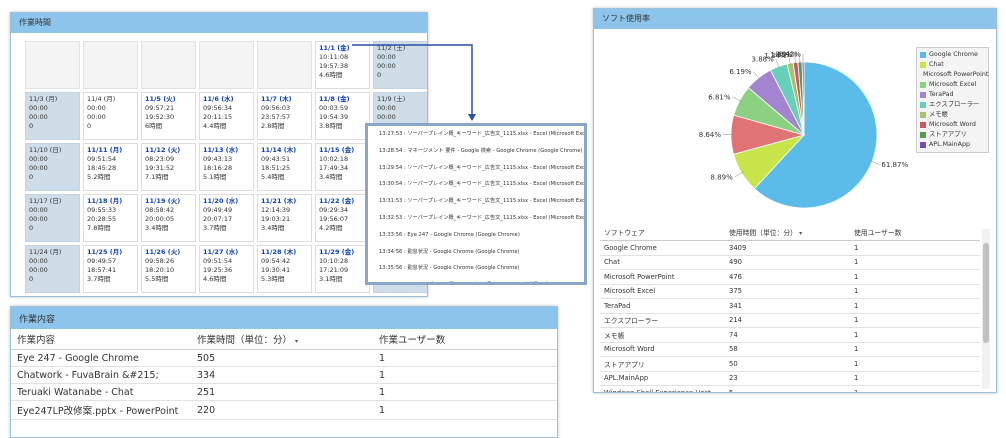 This screenshot has width=1006, height=438. What do you see at coordinates (465, 339) in the screenshot?
I see `work-col-users: 作業ユーザー数` at bounding box center [465, 339].